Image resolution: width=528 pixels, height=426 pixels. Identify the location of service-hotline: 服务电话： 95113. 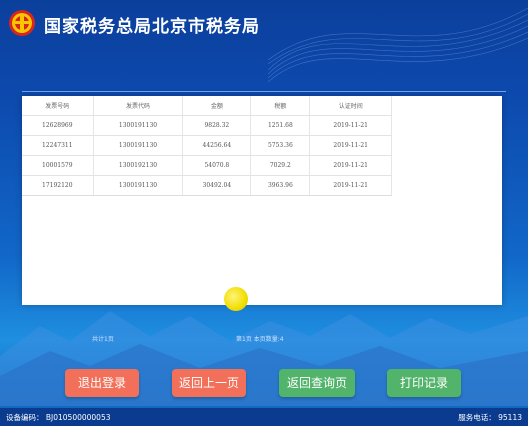
(490, 417).